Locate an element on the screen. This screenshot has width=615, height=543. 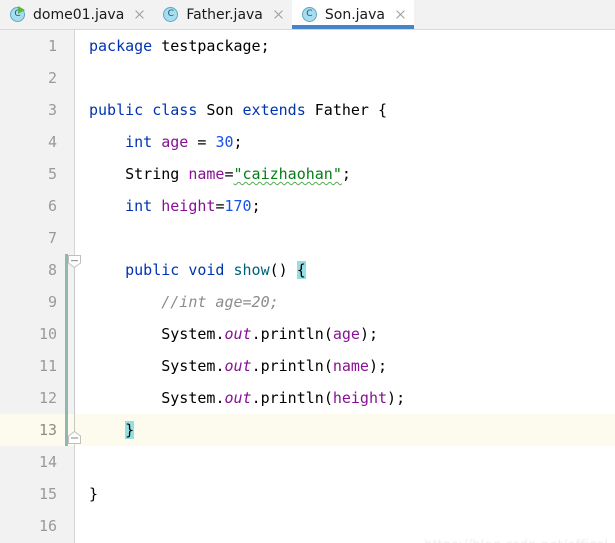
code-line-15: } is located at coordinates (93, 494).